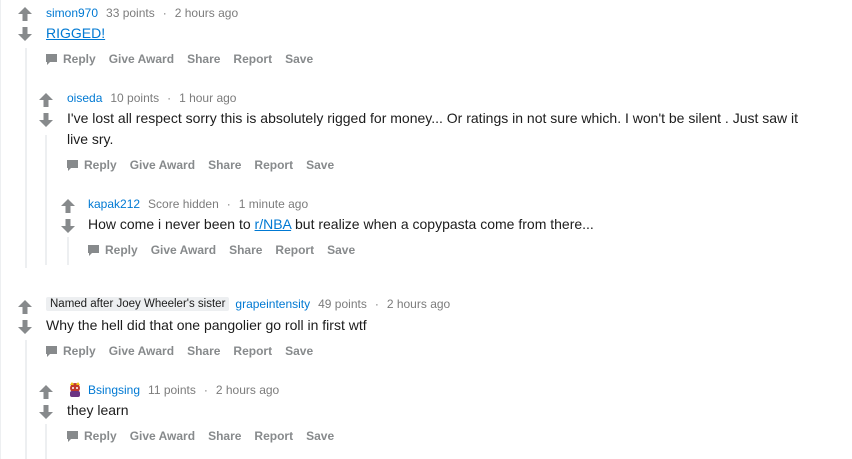 The height and width of the screenshot is (459, 852). I want to click on body-link: RIGGED!, so click(75, 33).